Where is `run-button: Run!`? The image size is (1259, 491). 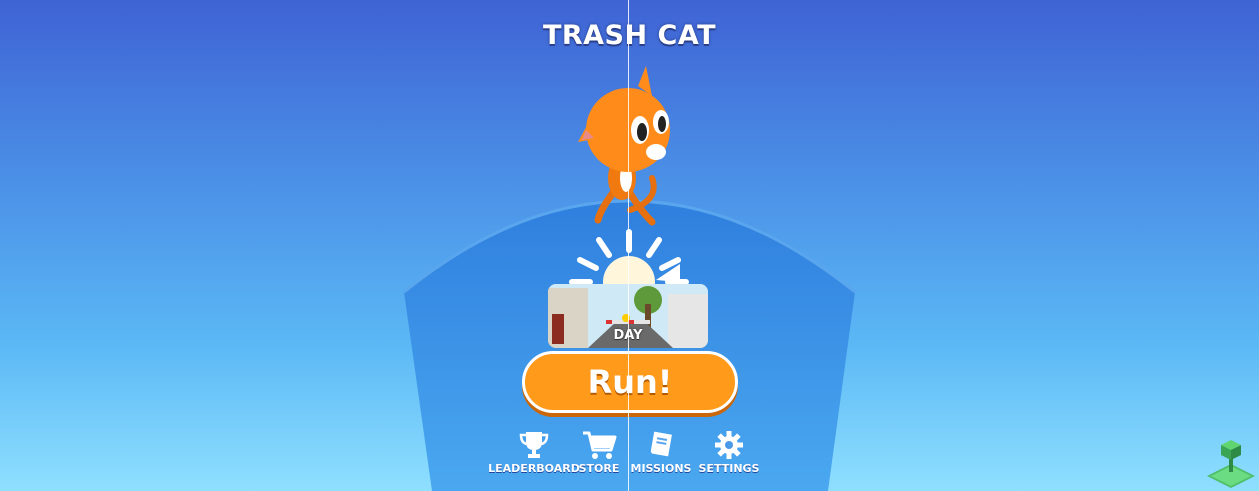
run-button: Run! is located at coordinates (630, 382).